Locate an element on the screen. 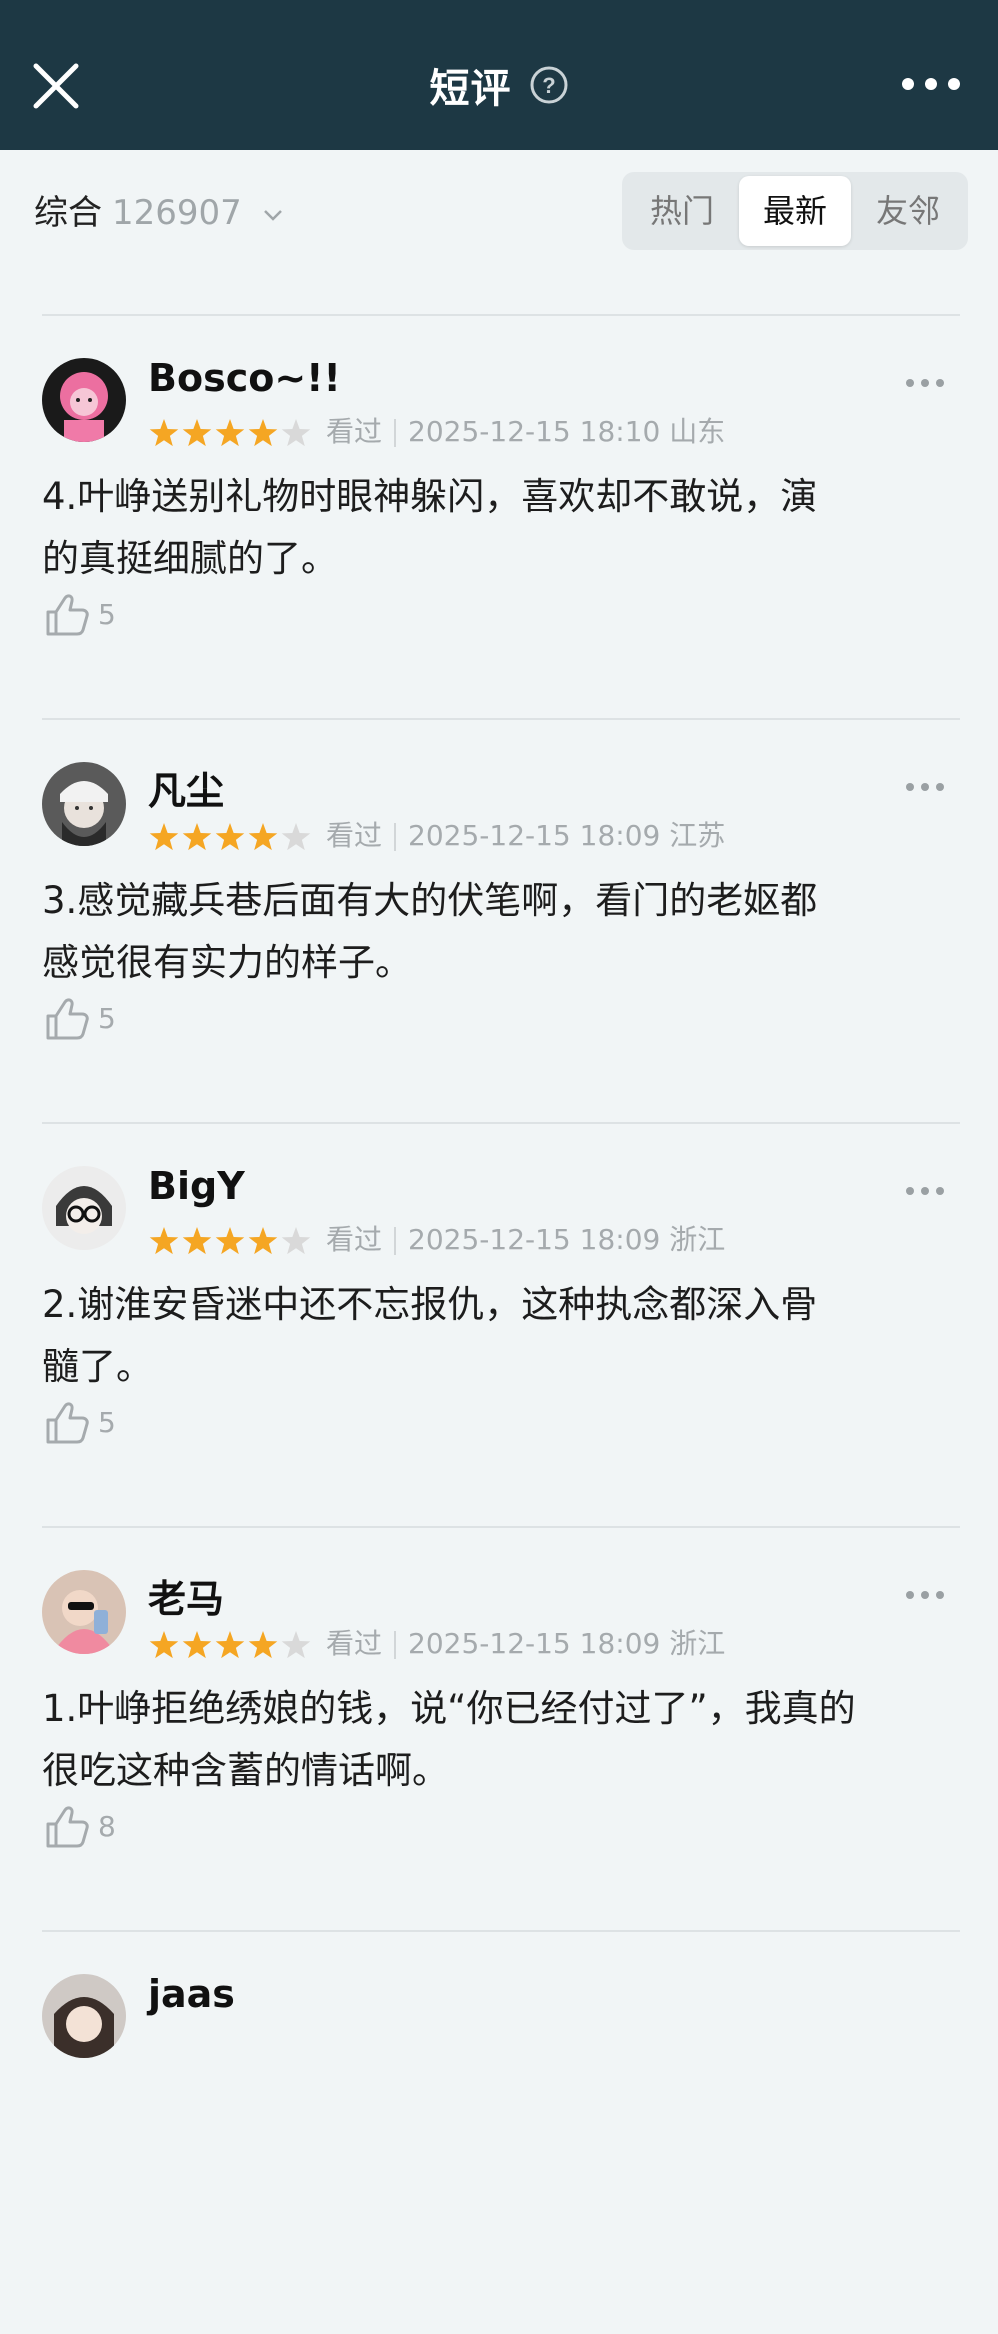  review-line: 3.感觉藏兵巷后面有大的伏笔啊，看门的老妪都 is located at coordinates (430, 900).